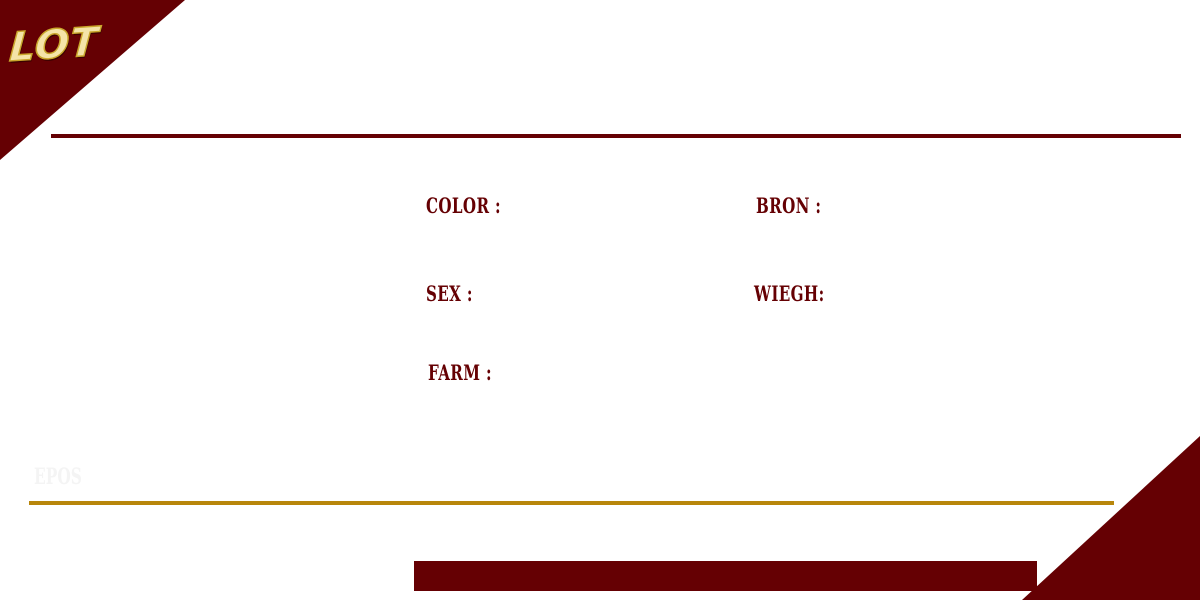  Describe the element at coordinates (571, 503) in the screenshot. I see `gold-divider` at that location.